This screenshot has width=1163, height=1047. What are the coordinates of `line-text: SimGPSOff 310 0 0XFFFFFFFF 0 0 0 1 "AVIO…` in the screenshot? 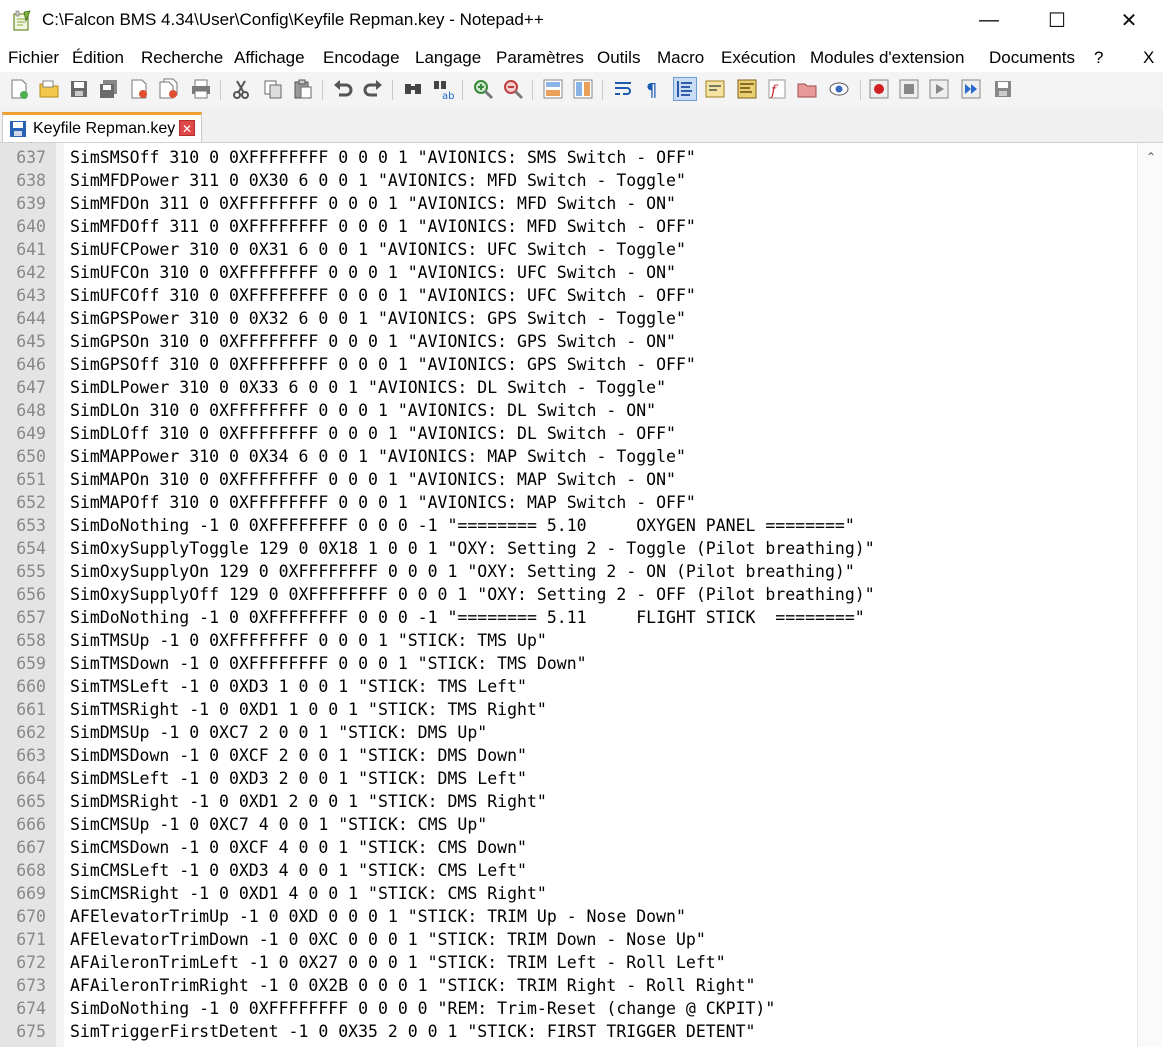 It's located at (383, 364).